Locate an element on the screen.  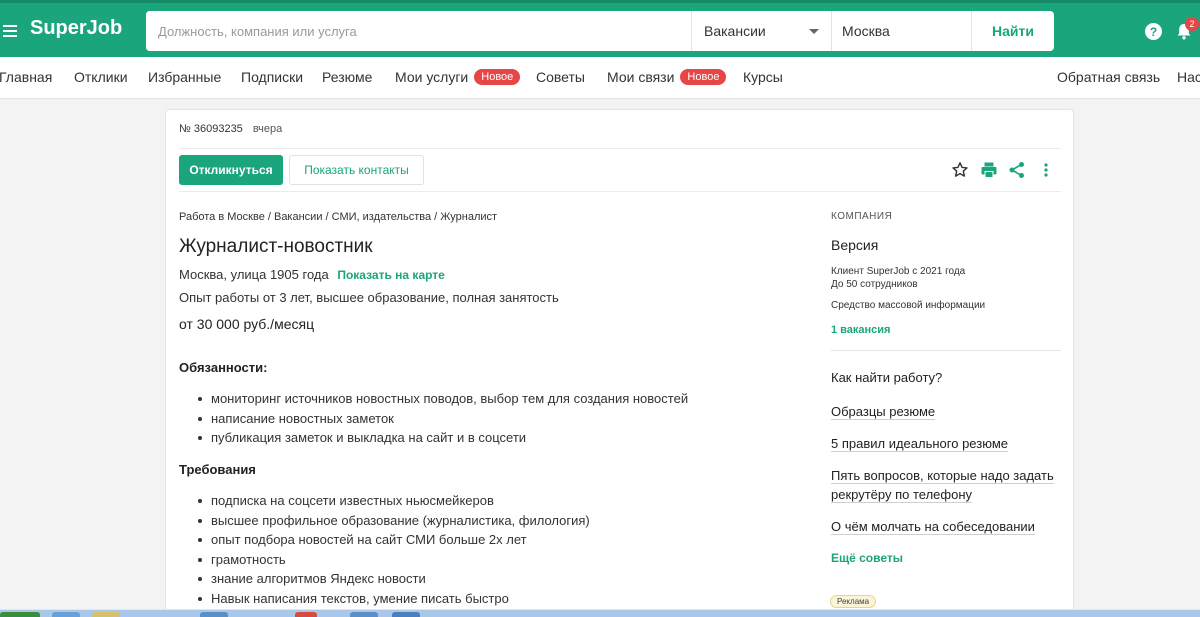
city-field: Москва is located at coordinates (901, 31).